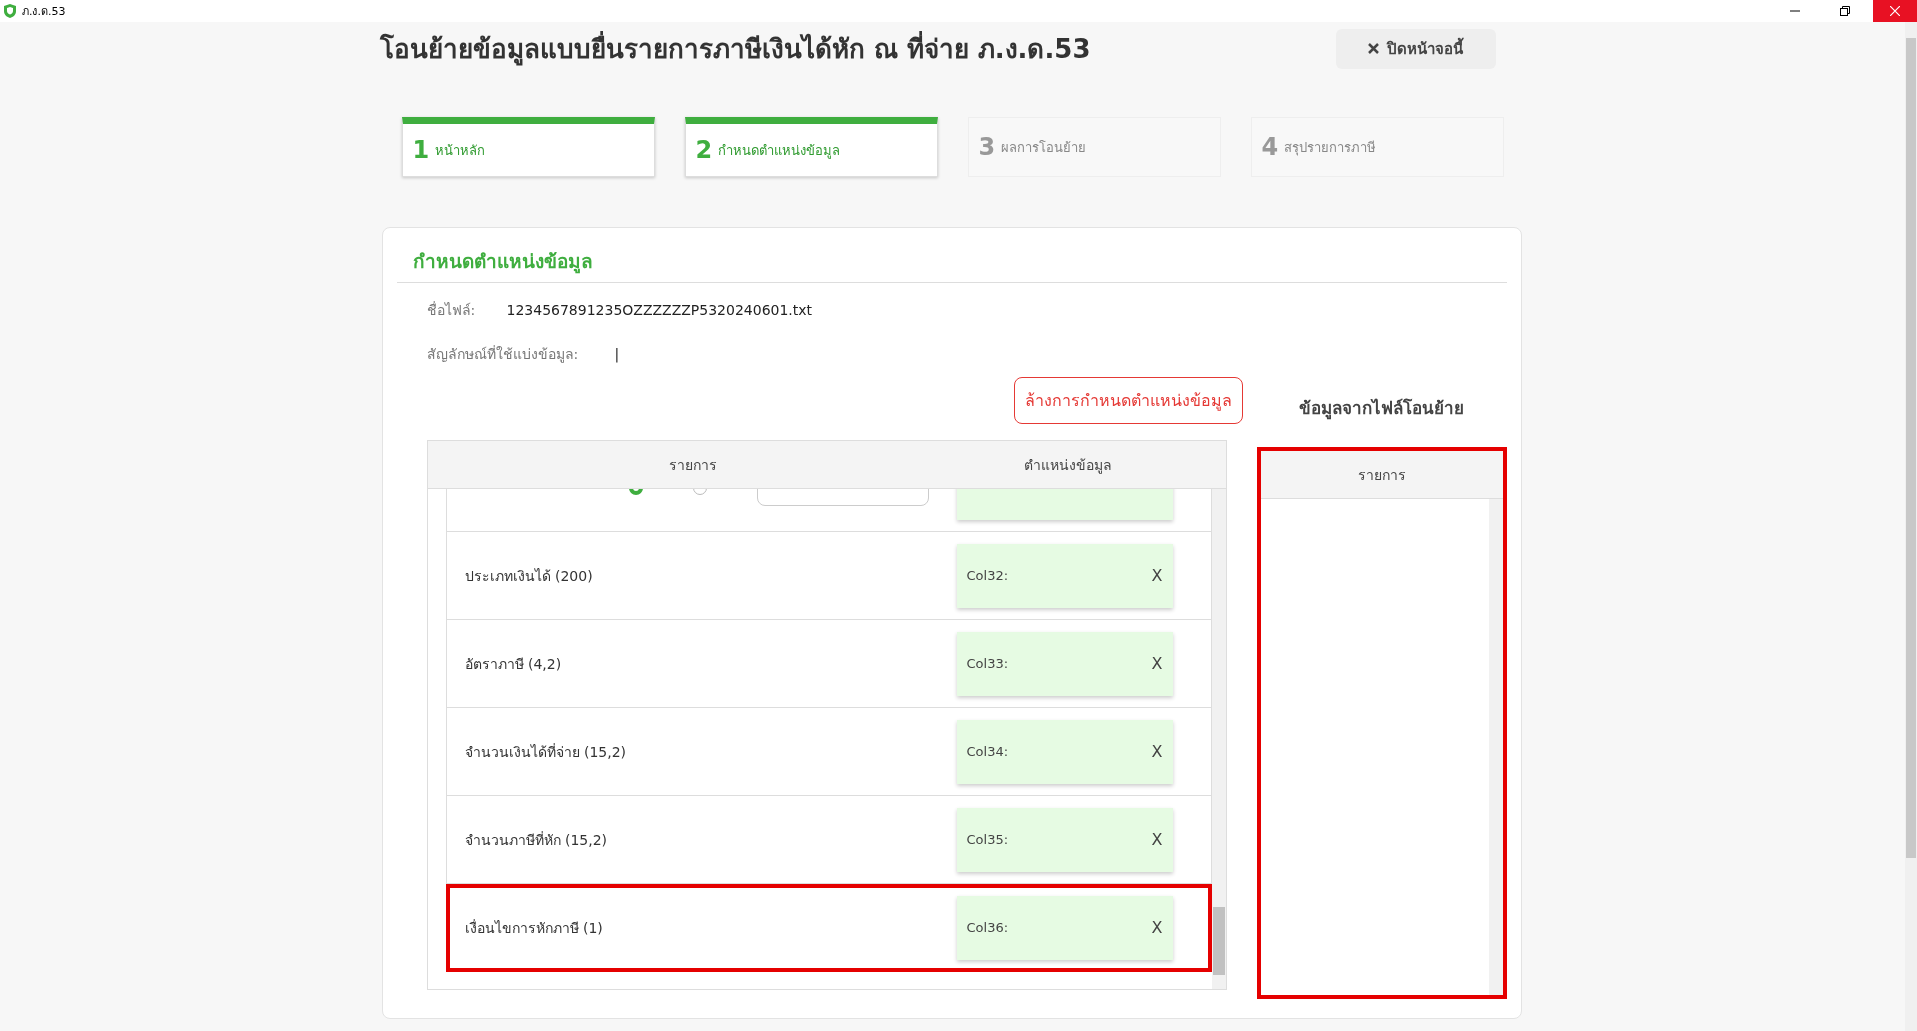 The width and height of the screenshot is (1917, 1031). I want to click on close-button, so click(1895, 11).